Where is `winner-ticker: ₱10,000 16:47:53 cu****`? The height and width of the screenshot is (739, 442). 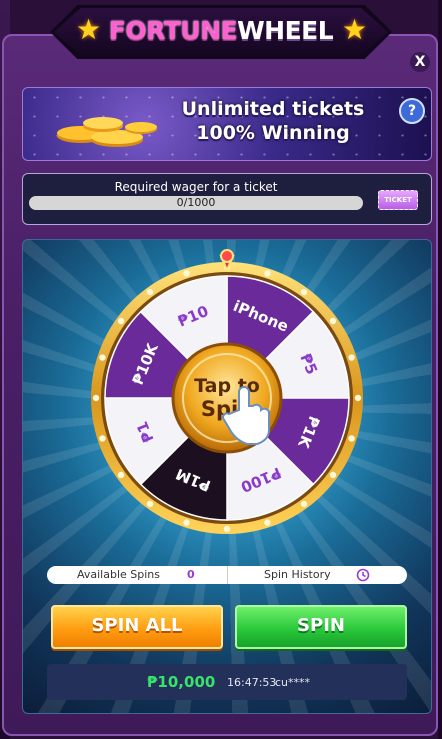
winner-ticker: ₱10,000 16:47:53 cu**** is located at coordinates (227, 682).